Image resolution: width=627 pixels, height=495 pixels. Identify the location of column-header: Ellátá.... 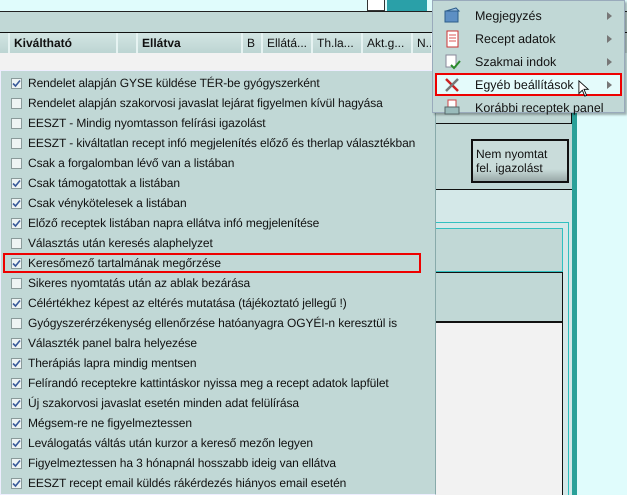
(288, 43).